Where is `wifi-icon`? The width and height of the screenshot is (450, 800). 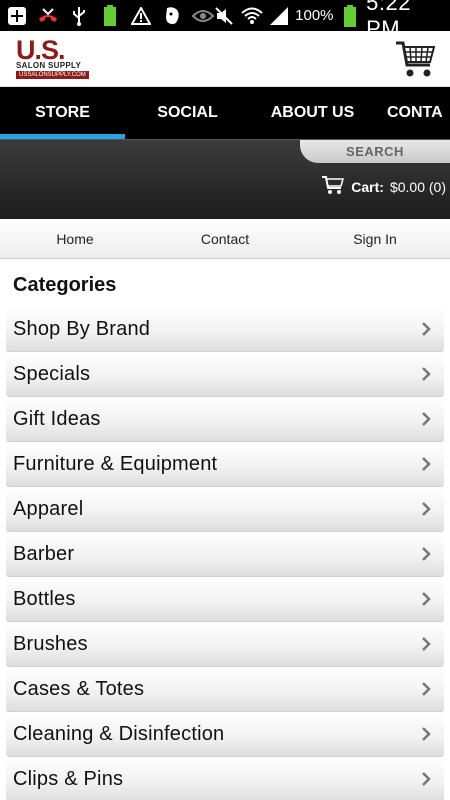 wifi-icon is located at coordinates (251, 16).